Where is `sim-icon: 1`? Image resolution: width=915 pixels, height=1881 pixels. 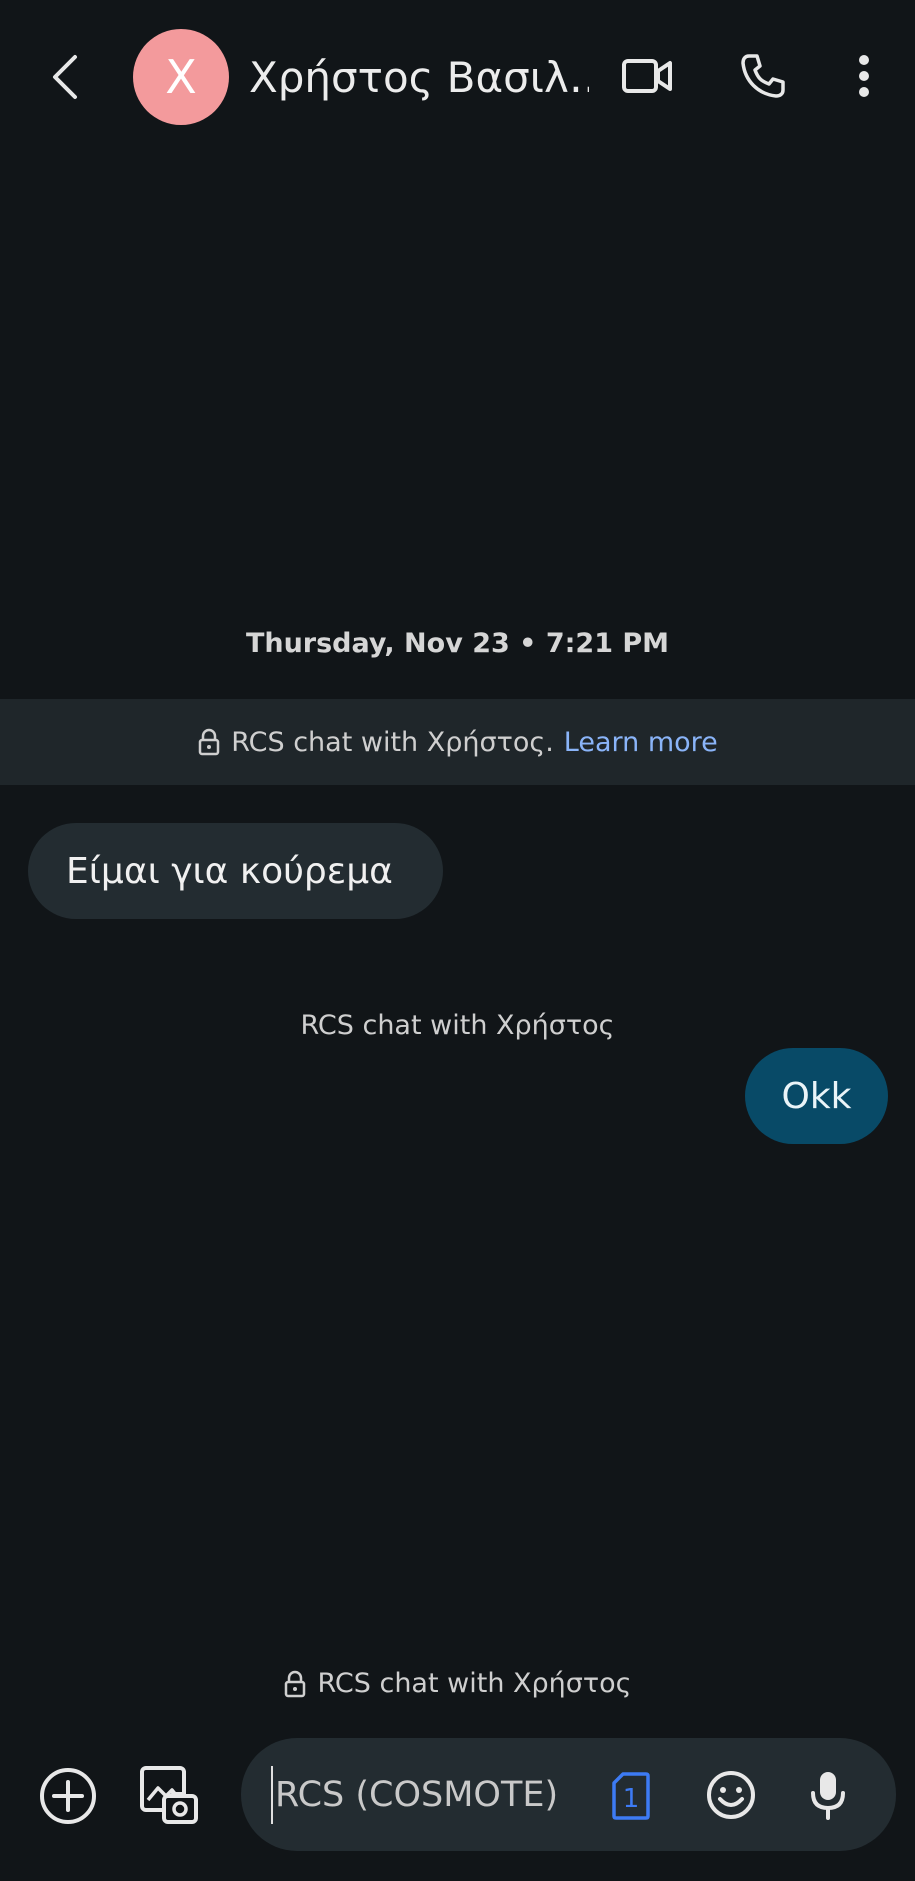
sim-icon: 1 is located at coordinates (631, 1796).